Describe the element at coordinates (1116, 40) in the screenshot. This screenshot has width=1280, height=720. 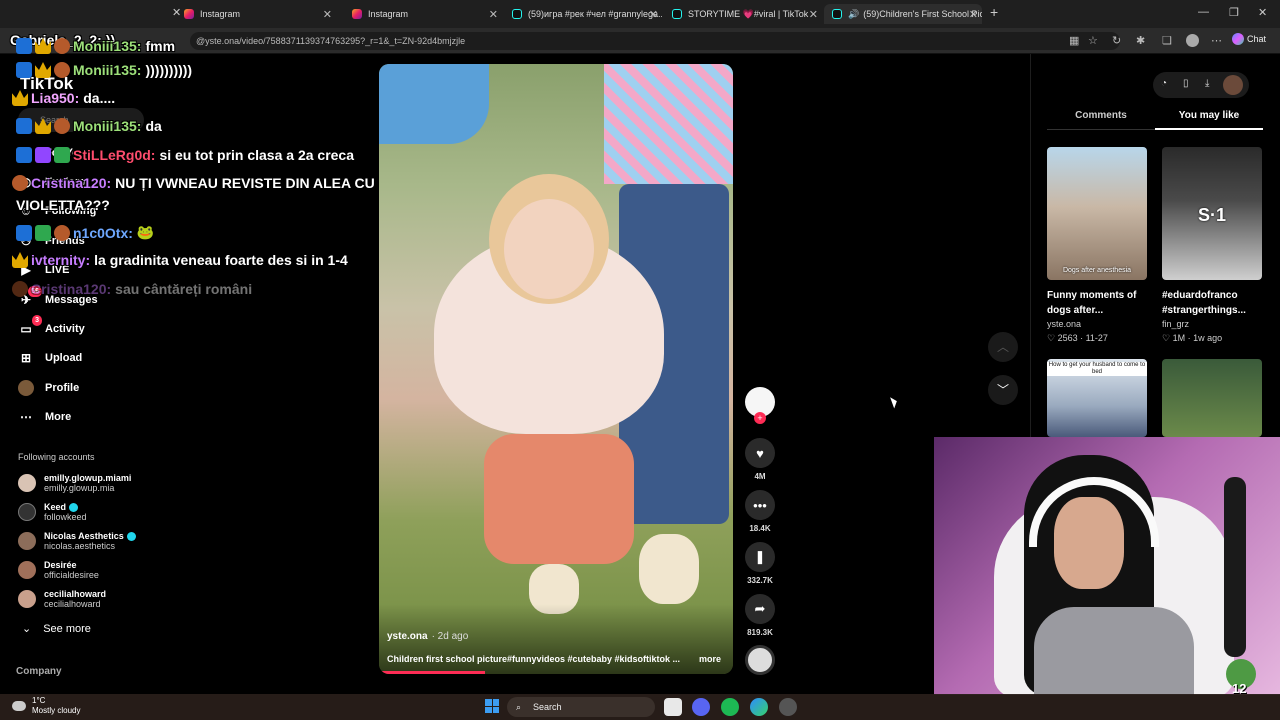
I see `refresh-icon: ↻` at that location.